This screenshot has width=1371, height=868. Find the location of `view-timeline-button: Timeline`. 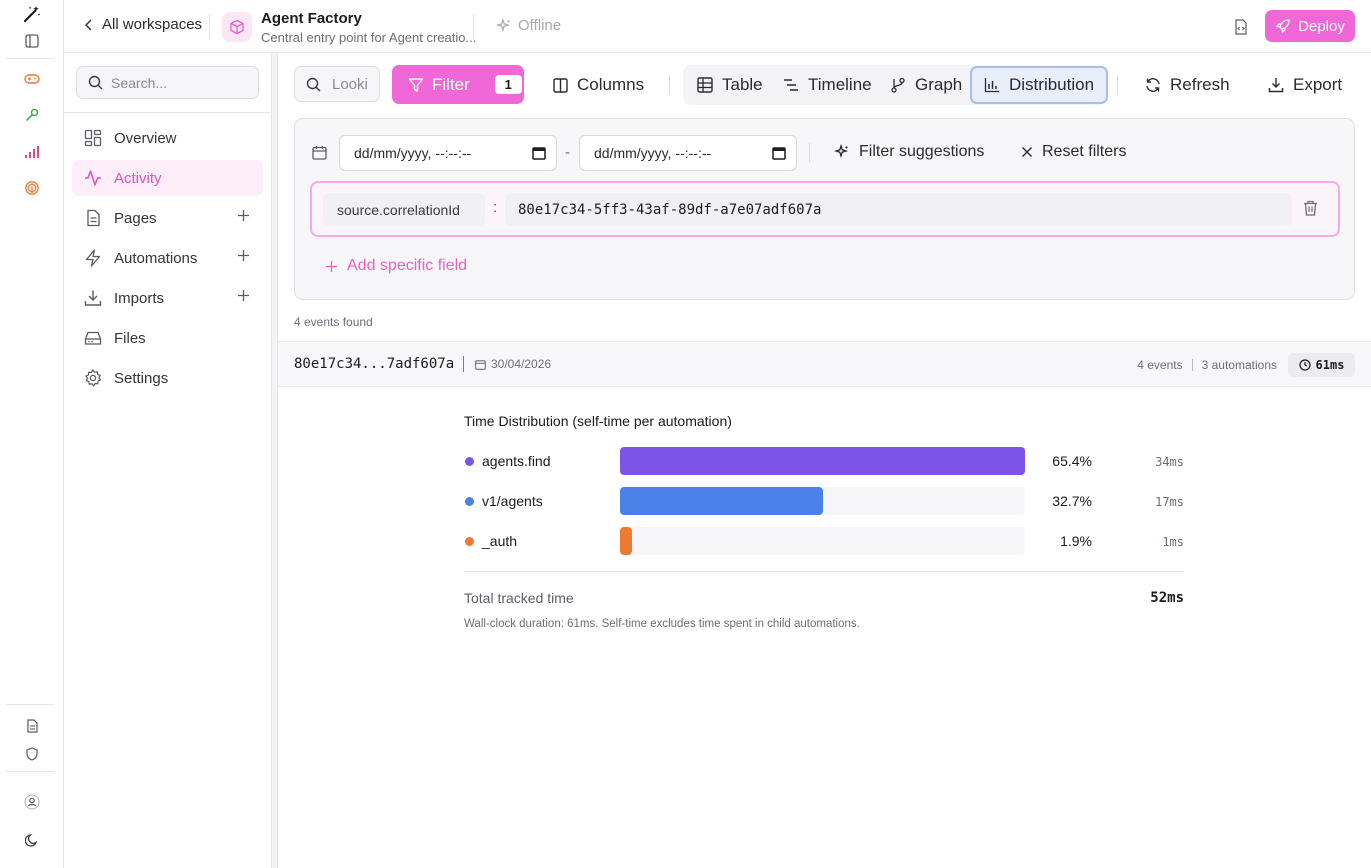

view-timeline-button: Timeline is located at coordinates (827, 85).